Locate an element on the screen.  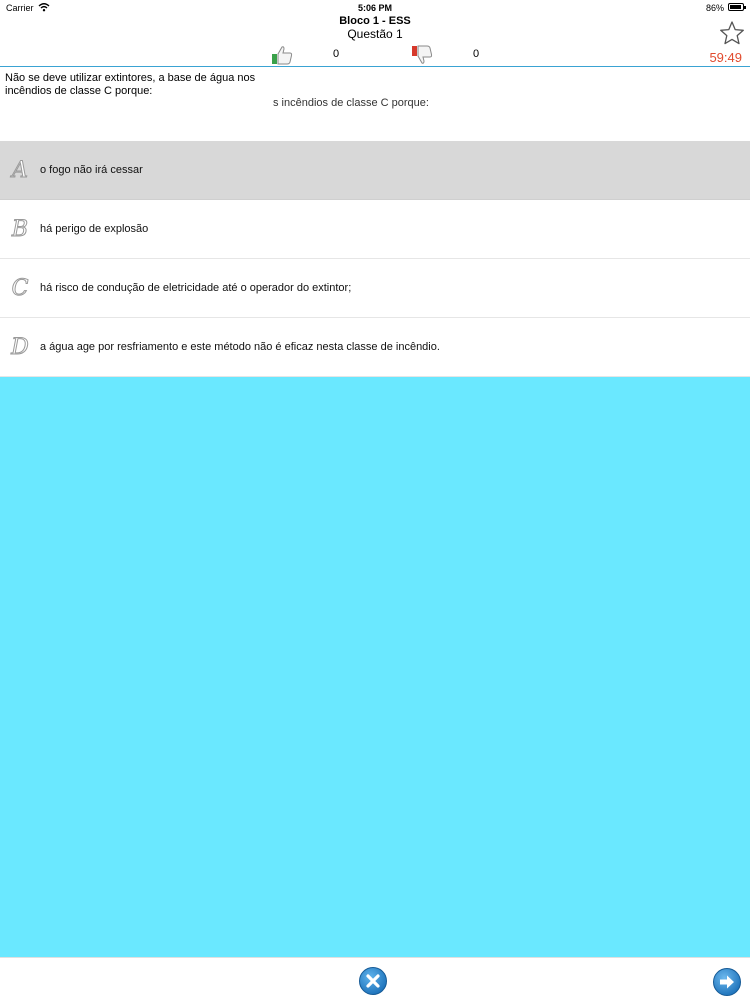
answer-option-b: B há perigo de explosão is located at coordinates (375, 229).